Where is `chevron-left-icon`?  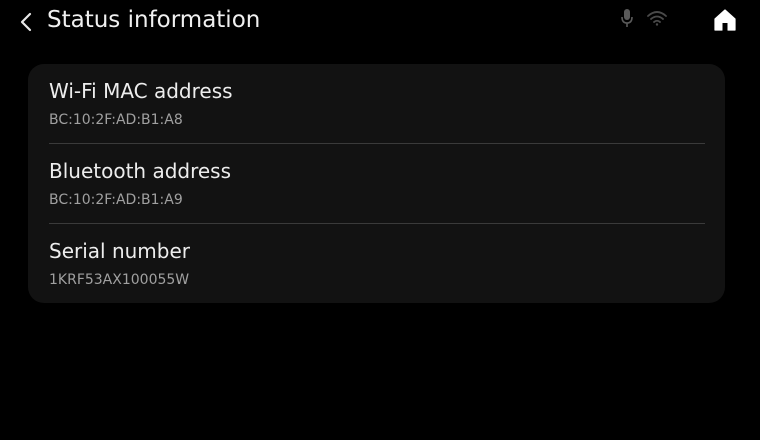
chevron-left-icon is located at coordinates (26, 22).